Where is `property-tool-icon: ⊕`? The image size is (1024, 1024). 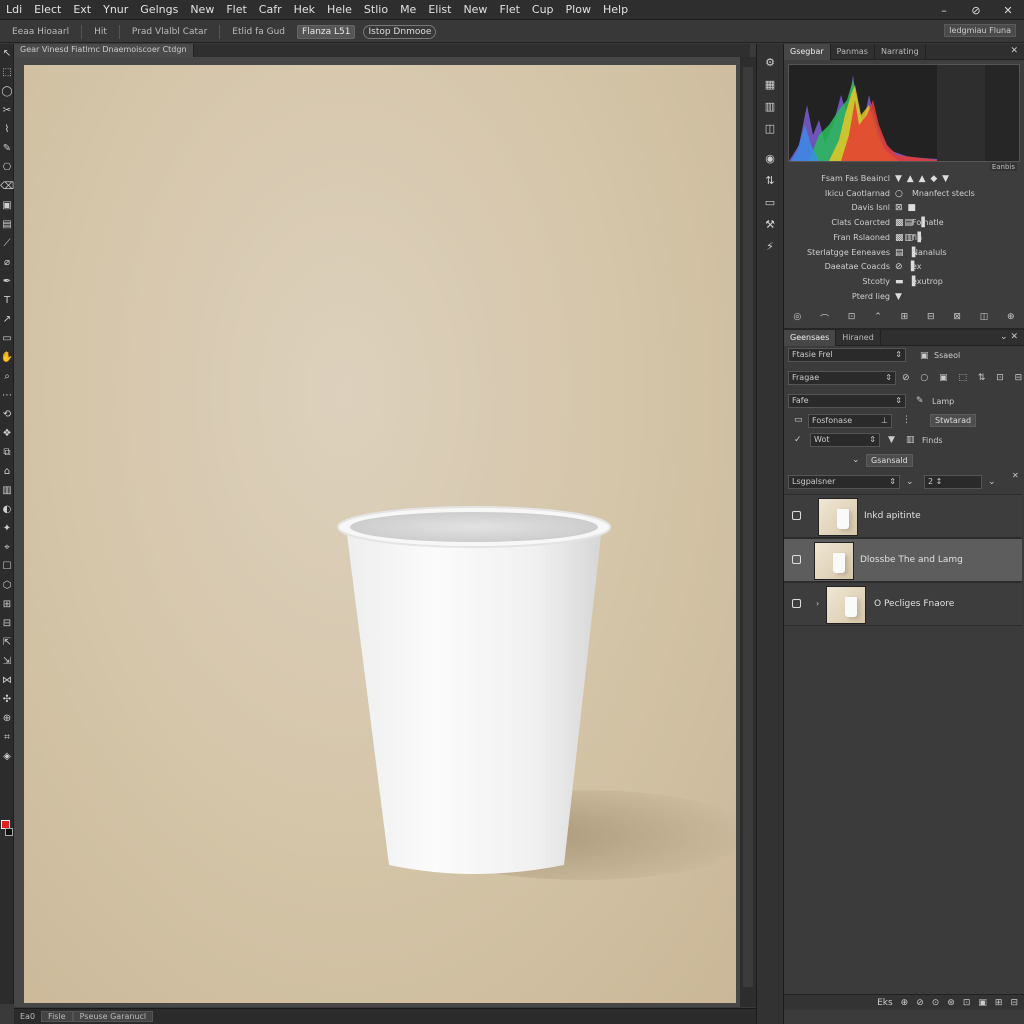
property-tool-icon: ⊕ is located at coordinates (1011, 319).